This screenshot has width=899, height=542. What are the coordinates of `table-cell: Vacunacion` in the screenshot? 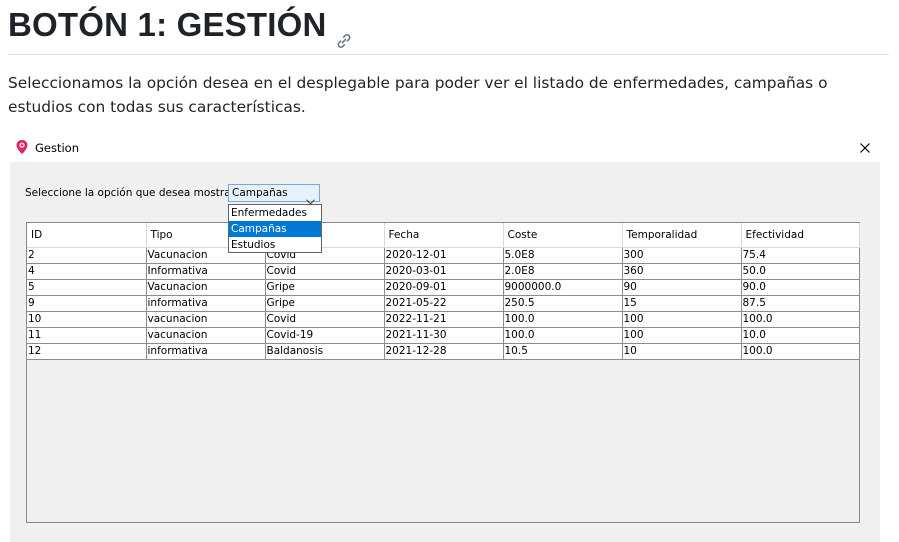 It's located at (205, 287).